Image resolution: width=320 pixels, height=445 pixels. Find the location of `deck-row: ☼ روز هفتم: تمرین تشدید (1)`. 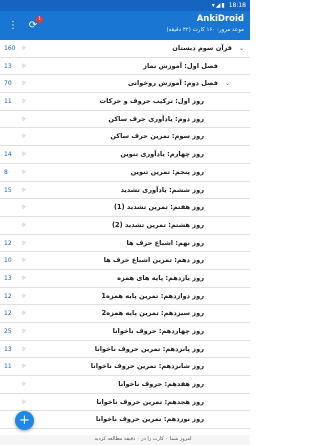

deck-row: ☼ روز هفتم: تمرین تشدید (1) is located at coordinates (125, 208).